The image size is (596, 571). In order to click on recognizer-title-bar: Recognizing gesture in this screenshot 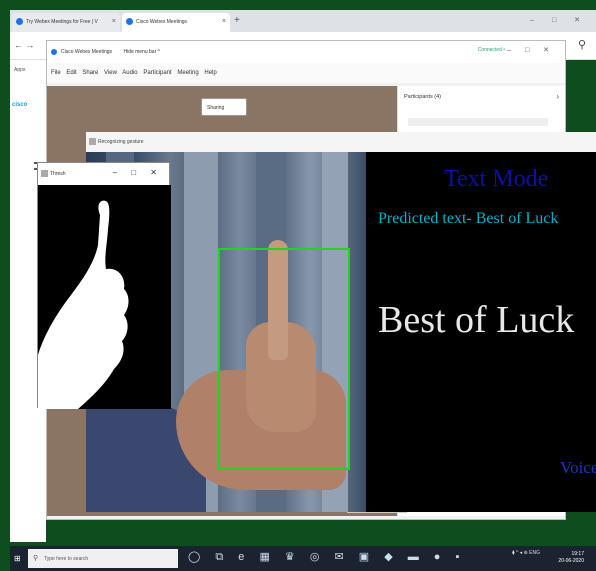, I will do `click(341, 142)`.